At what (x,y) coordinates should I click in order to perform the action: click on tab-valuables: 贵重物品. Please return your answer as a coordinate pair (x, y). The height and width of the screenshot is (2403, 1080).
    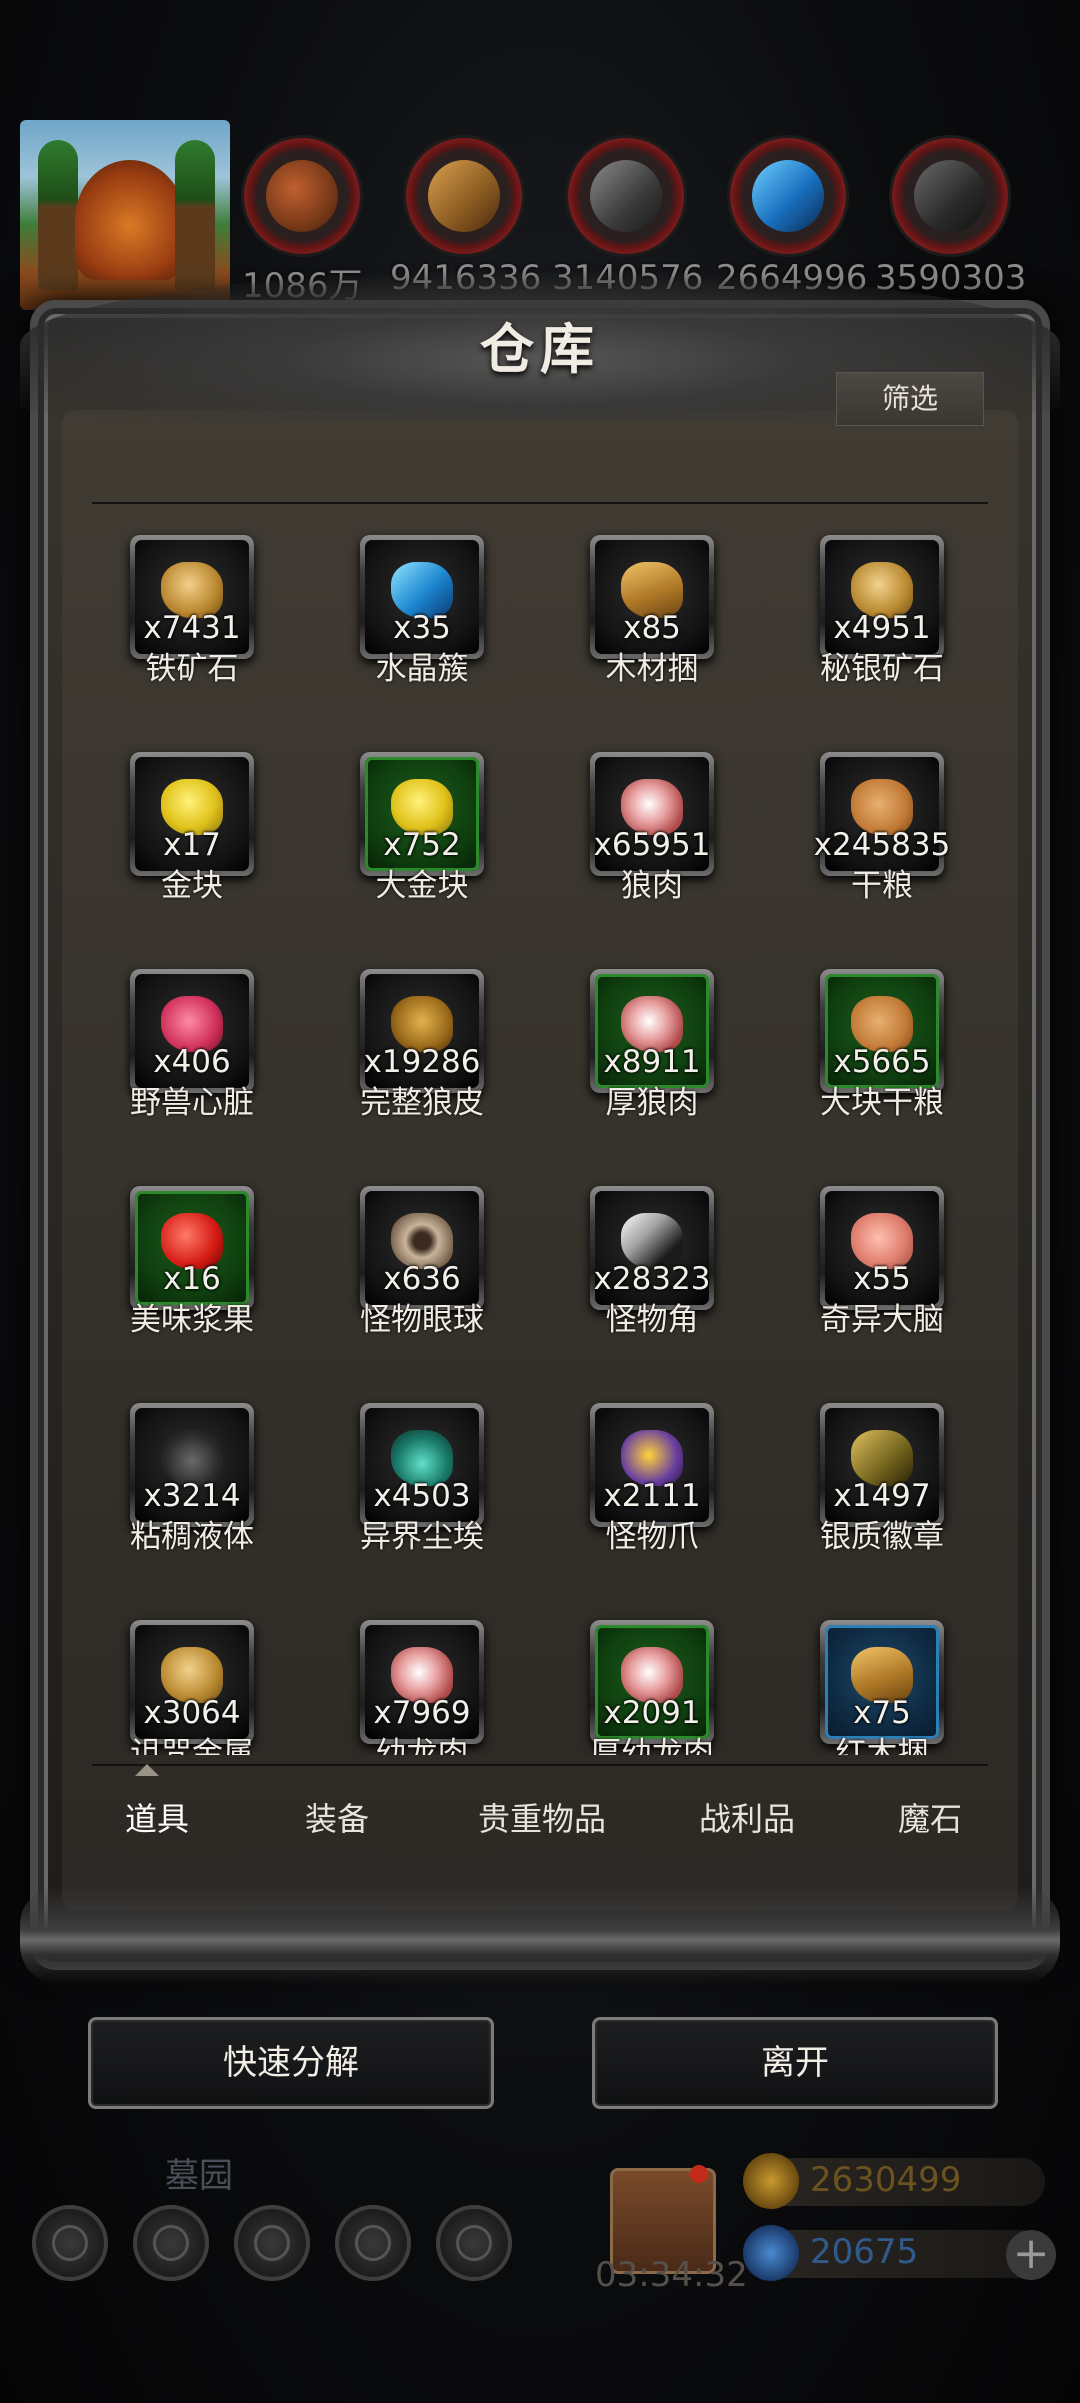
    Looking at the image, I should click on (542, 1819).